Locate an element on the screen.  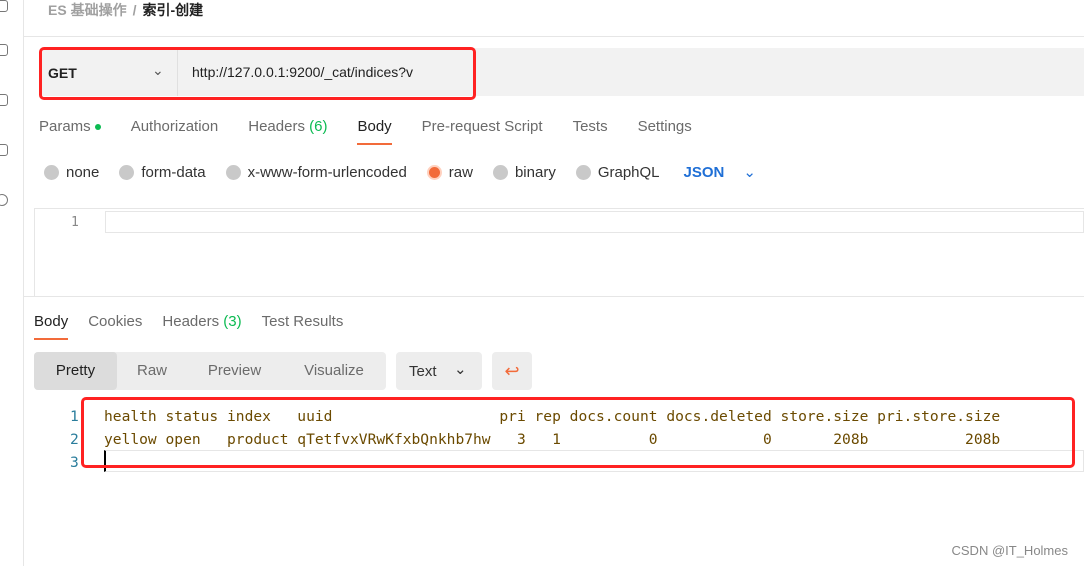
wrap-lines-icon: ↩ is located at coordinates (512, 371).